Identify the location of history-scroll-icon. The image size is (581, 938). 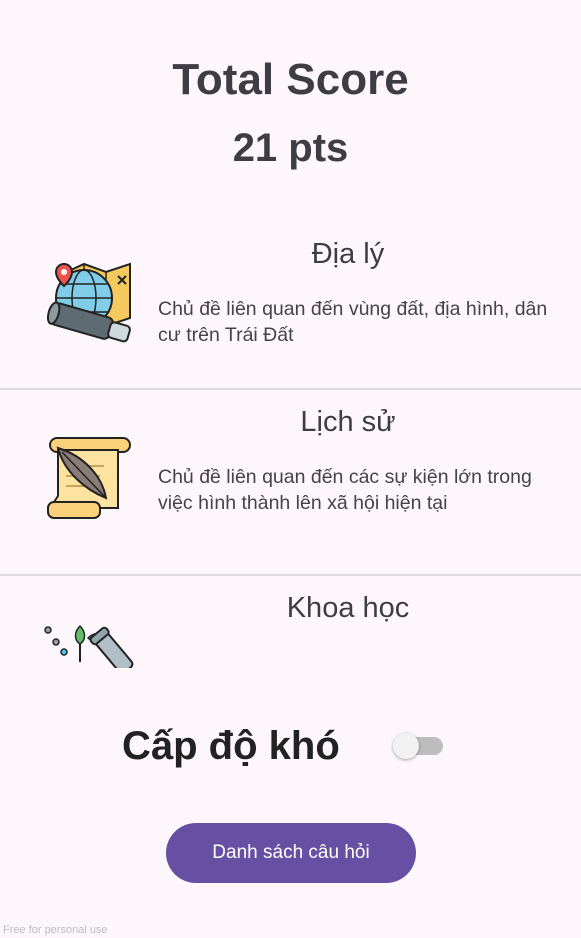
(89, 478).